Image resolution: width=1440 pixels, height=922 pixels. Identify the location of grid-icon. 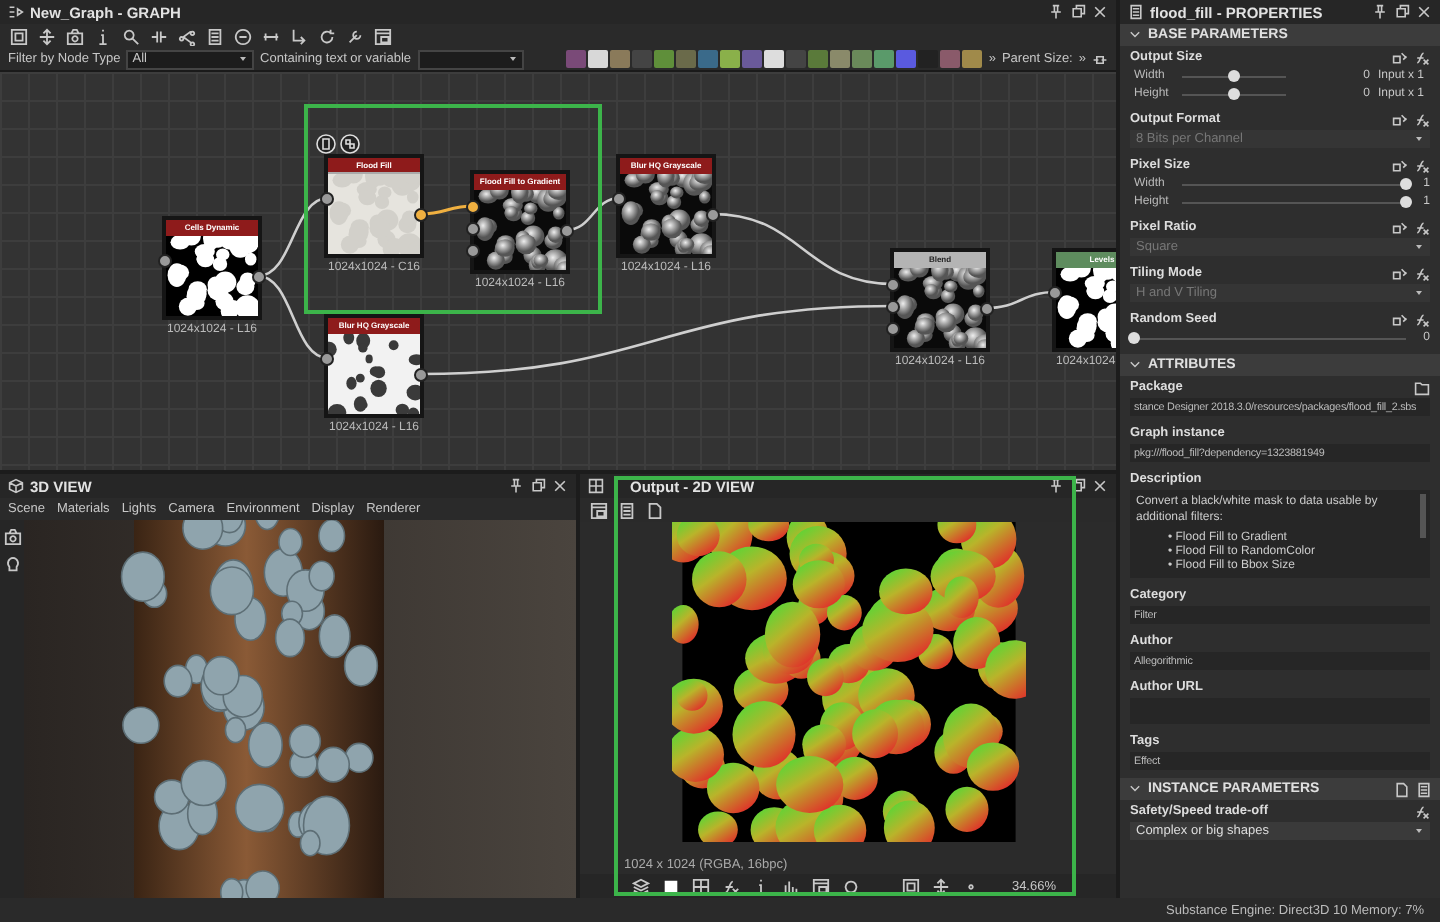
(701, 886).